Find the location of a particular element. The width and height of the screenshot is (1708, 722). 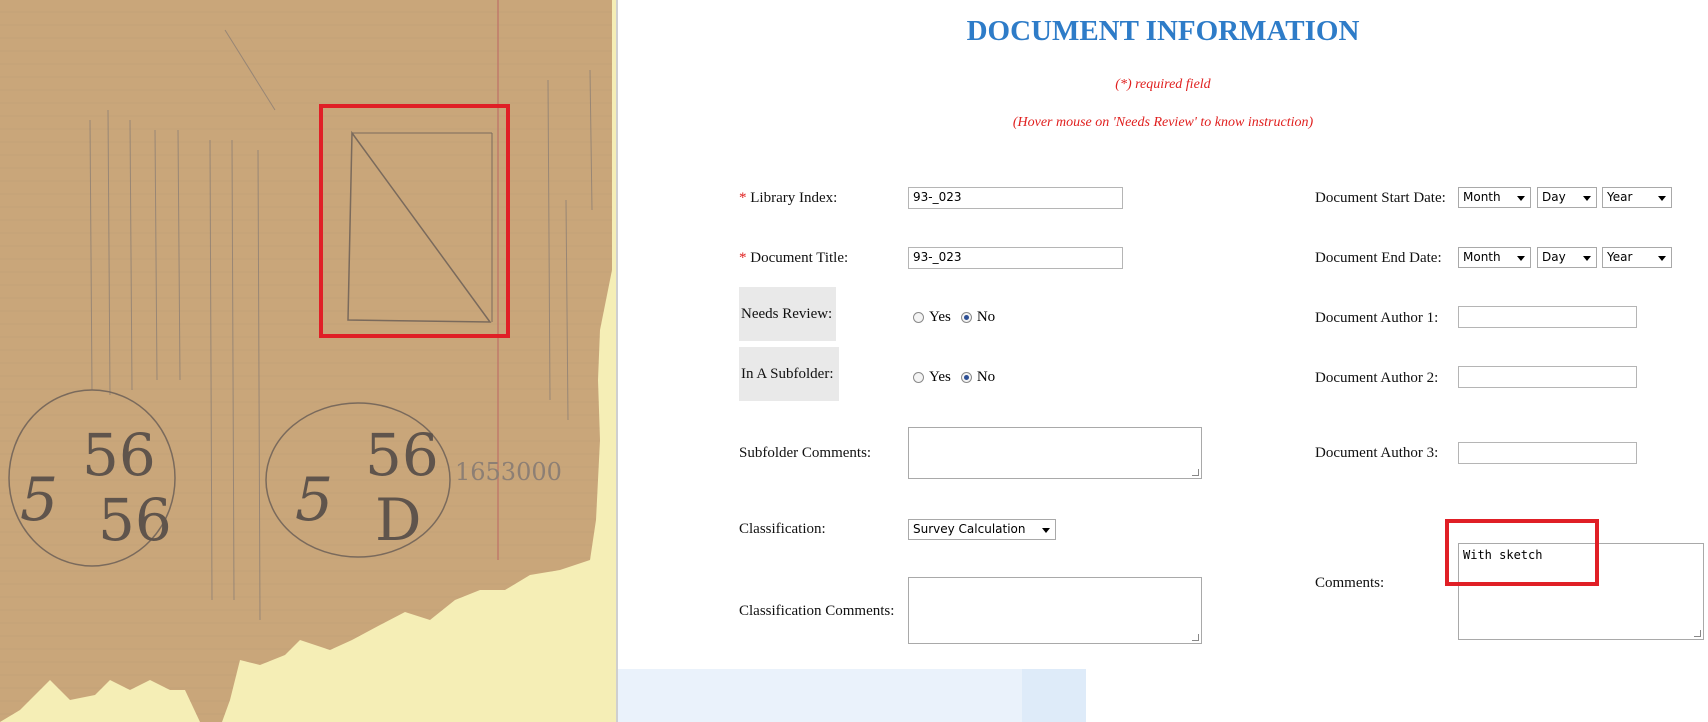

classification-comments-textarea is located at coordinates (1055, 610).